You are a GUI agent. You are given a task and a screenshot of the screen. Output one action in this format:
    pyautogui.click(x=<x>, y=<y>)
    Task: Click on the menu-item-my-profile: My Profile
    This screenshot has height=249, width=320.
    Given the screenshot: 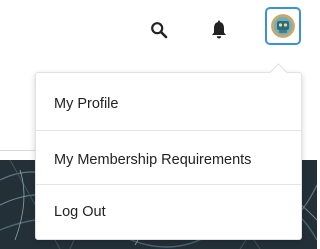 What is the action you would take?
    pyautogui.click(x=168, y=104)
    